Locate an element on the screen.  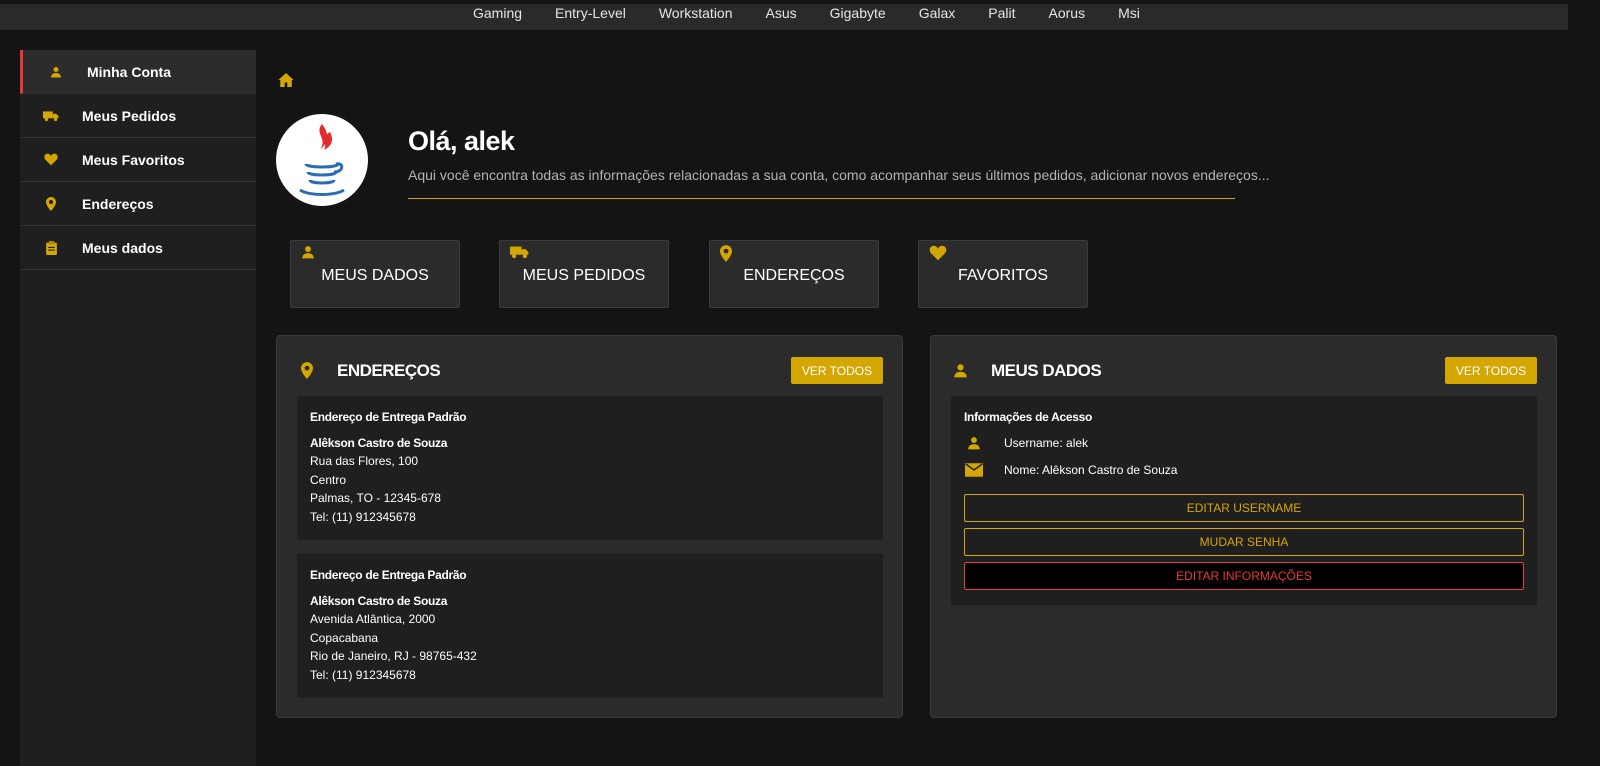
tile-label: ENDEREÇOS is located at coordinates (794, 275).